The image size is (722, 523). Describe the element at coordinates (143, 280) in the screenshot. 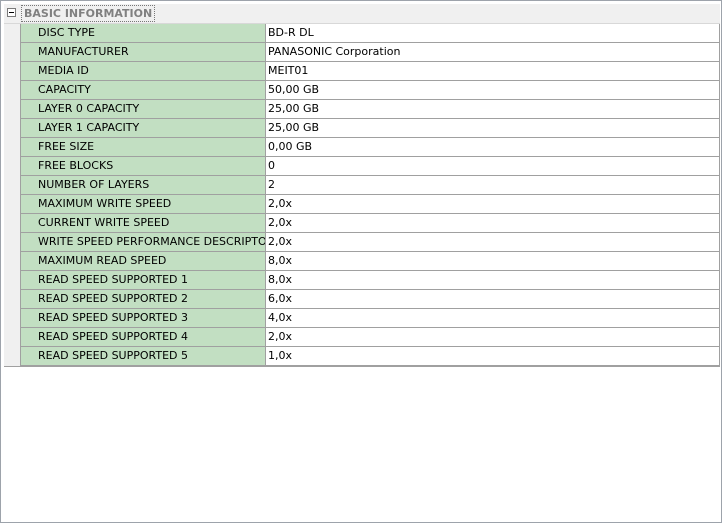

I see `property-name: READ SPEED SUPPORTED 1` at that location.